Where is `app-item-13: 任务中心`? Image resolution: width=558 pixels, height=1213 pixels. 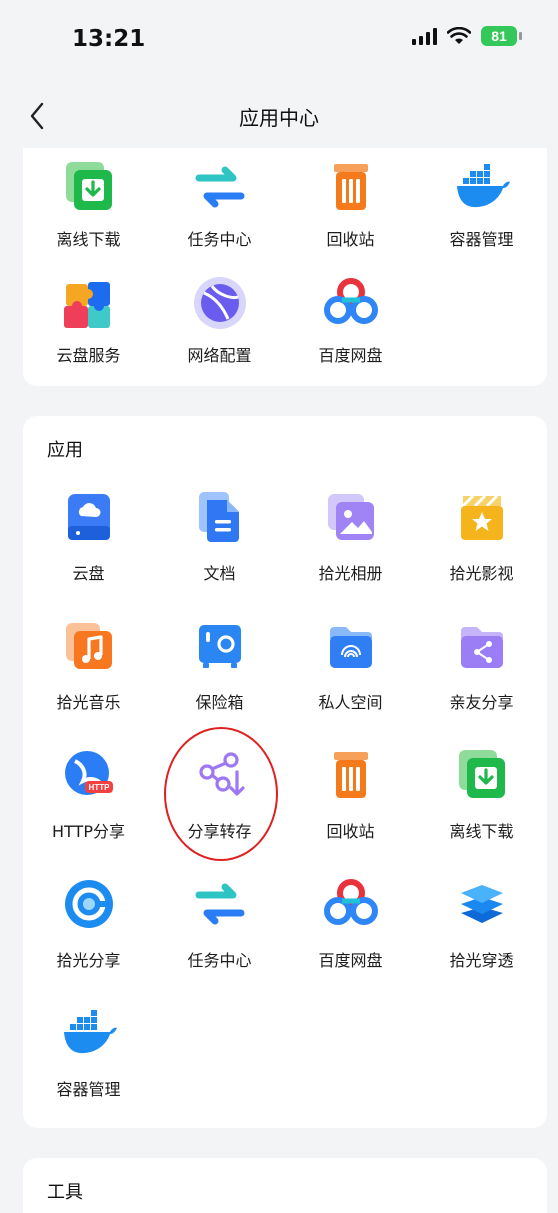 app-item-13: 任务中心 is located at coordinates (219, 925).